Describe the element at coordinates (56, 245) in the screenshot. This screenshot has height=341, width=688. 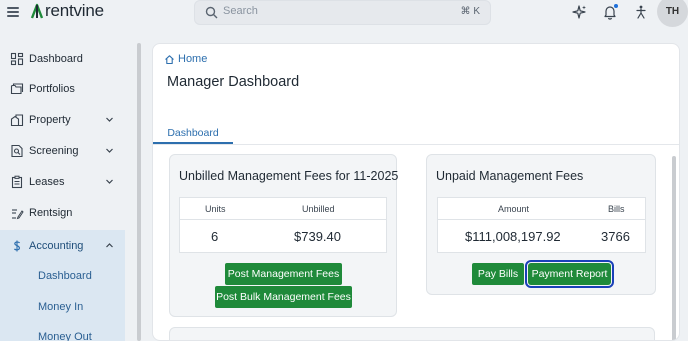
I see `sidebar-item-label: Accounting` at that location.